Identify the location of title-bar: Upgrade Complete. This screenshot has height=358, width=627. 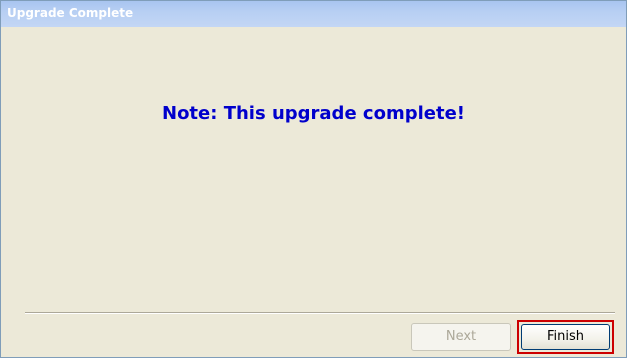
(313, 14).